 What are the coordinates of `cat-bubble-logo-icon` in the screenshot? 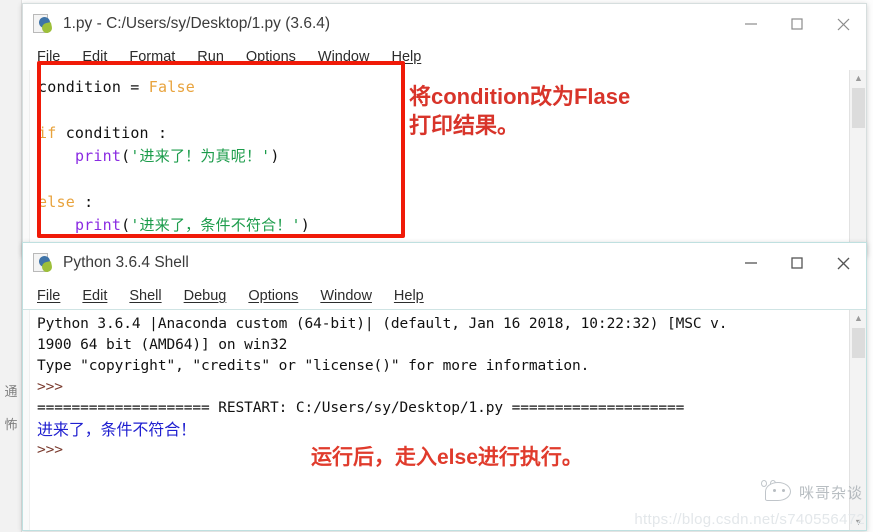 It's located at (776, 492).